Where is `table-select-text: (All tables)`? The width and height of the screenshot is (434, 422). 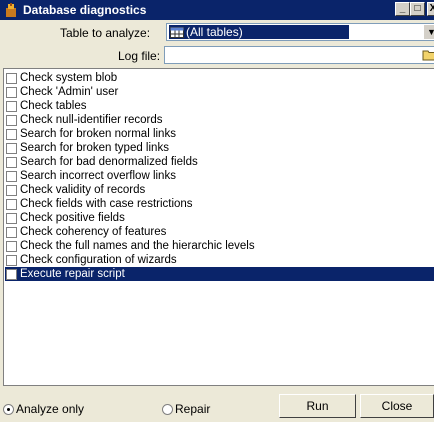 table-select-text: (All tables) is located at coordinates (214, 32).